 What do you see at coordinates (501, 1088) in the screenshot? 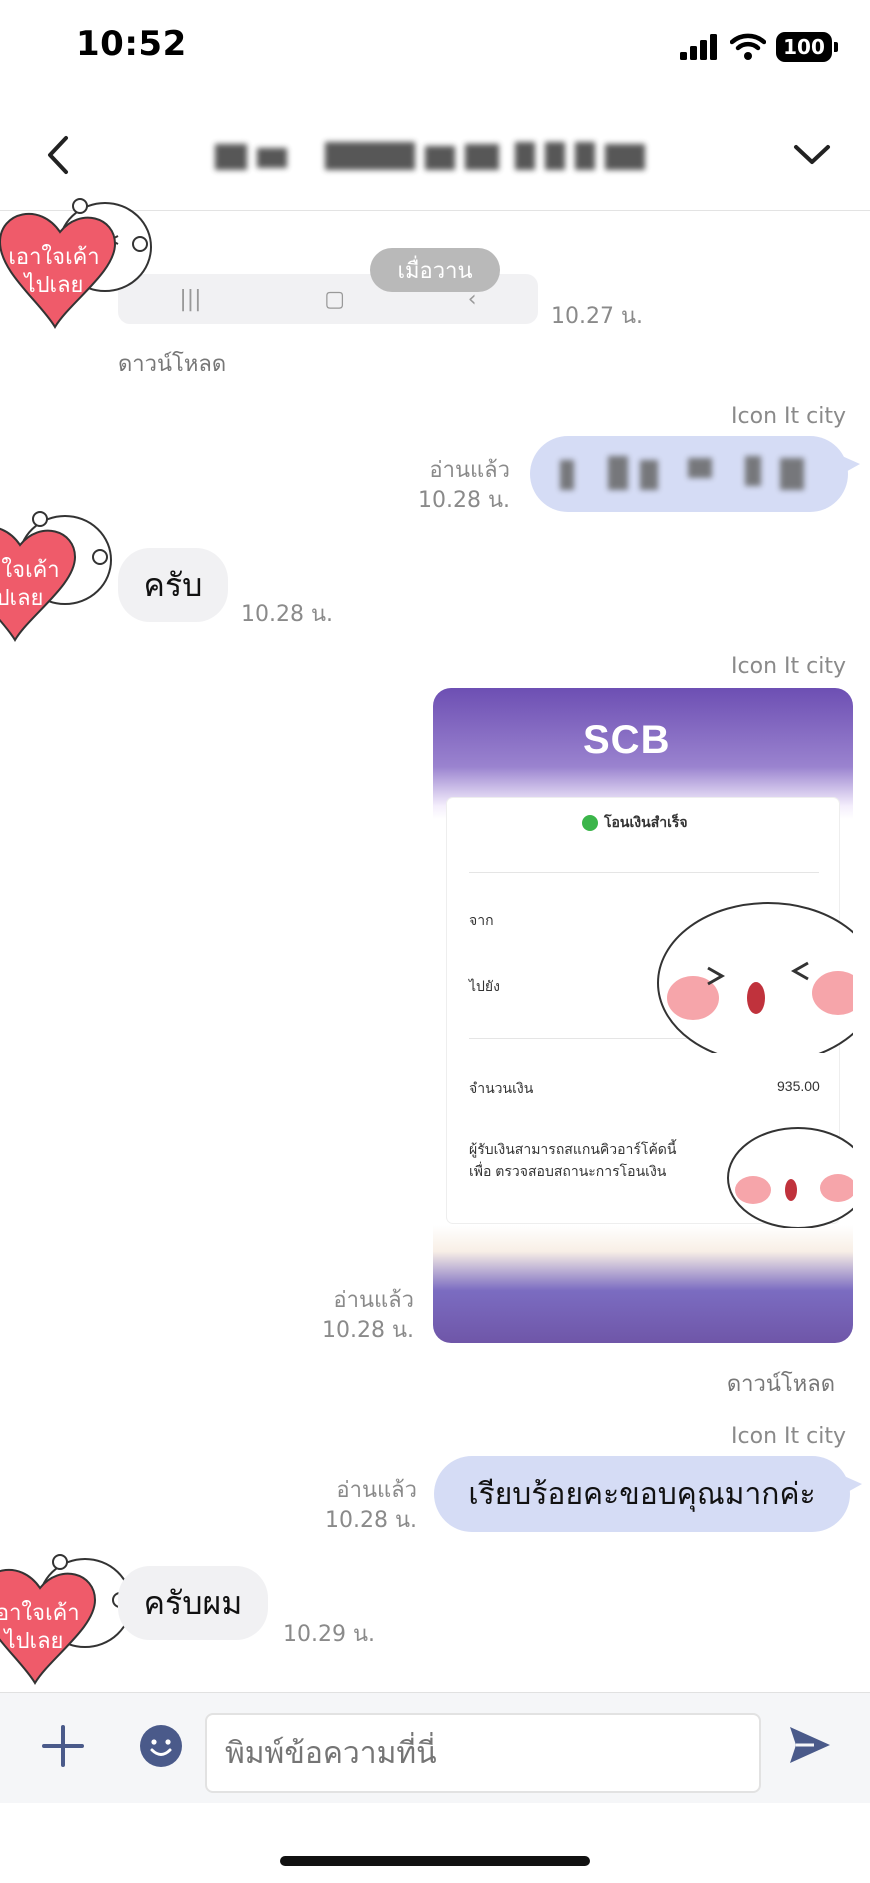
I see `slip-amount-label: จำนวนเงิน` at bounding box center [501, 1088].